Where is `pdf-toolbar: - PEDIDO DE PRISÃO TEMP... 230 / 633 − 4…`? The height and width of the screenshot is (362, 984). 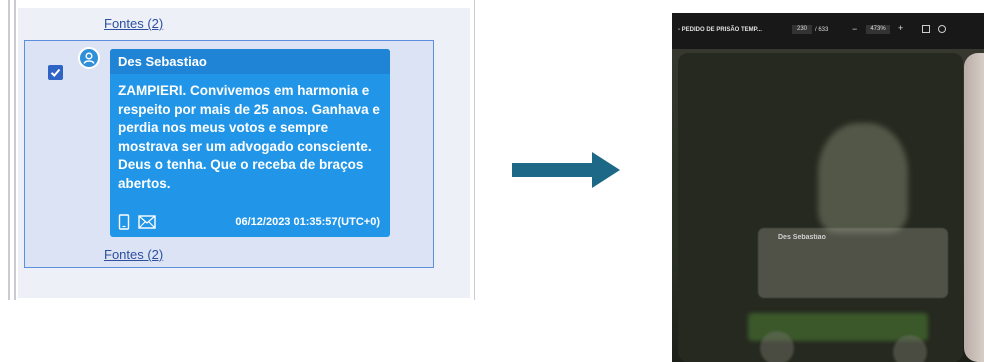
pdf-toolbar: - PEDIDO DE PRISÃO TEMP... 230 / 633 − 4… is located at coordinates (828, 31).